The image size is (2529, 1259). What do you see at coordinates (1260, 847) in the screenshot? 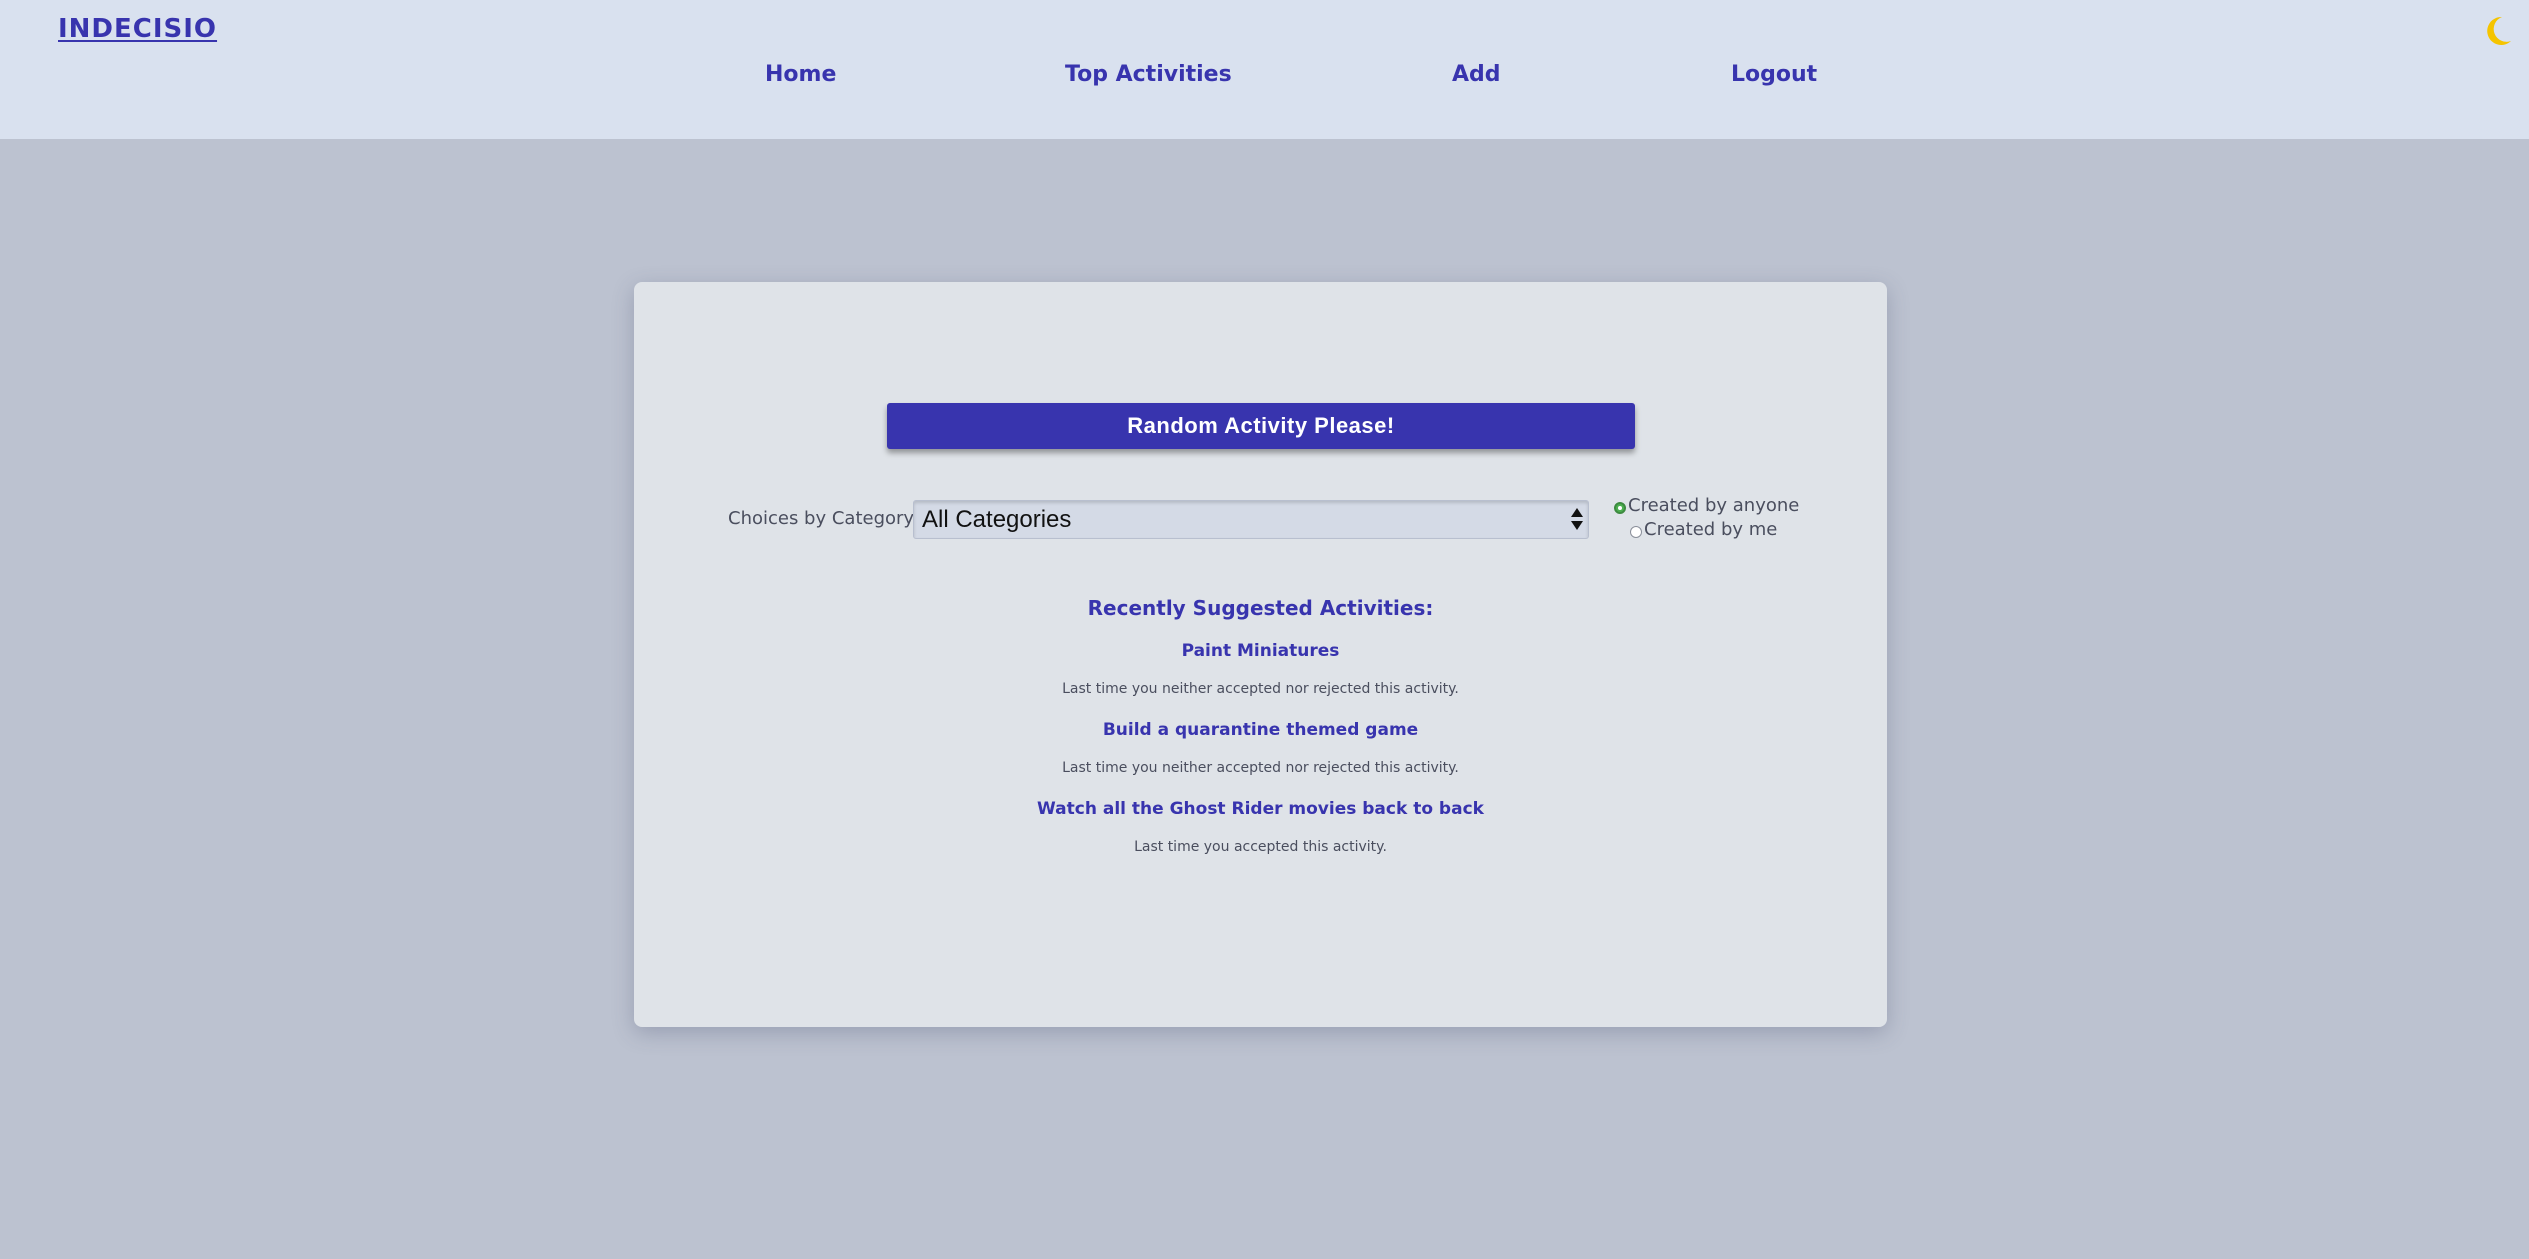
I see `activity-note: Last time you accepted this activity.` at bounding box center [1260, 847].